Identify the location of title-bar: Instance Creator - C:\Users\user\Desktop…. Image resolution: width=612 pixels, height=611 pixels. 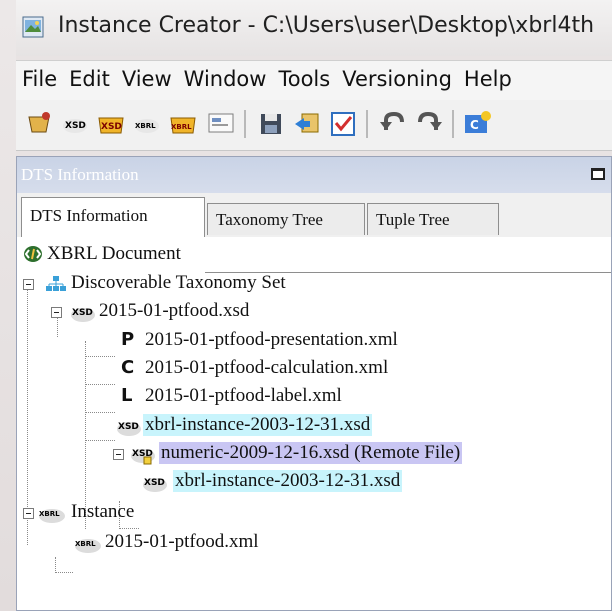
(314, 28).